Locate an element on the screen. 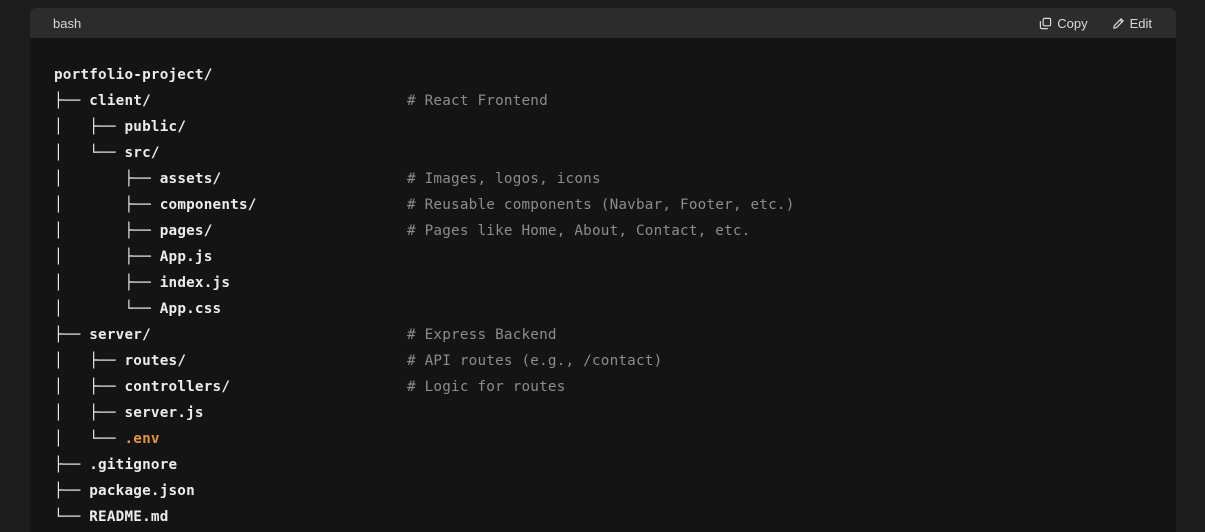 This screenshot has width=1205, height=532. language-label: bash is located at coordinates (67, 23).